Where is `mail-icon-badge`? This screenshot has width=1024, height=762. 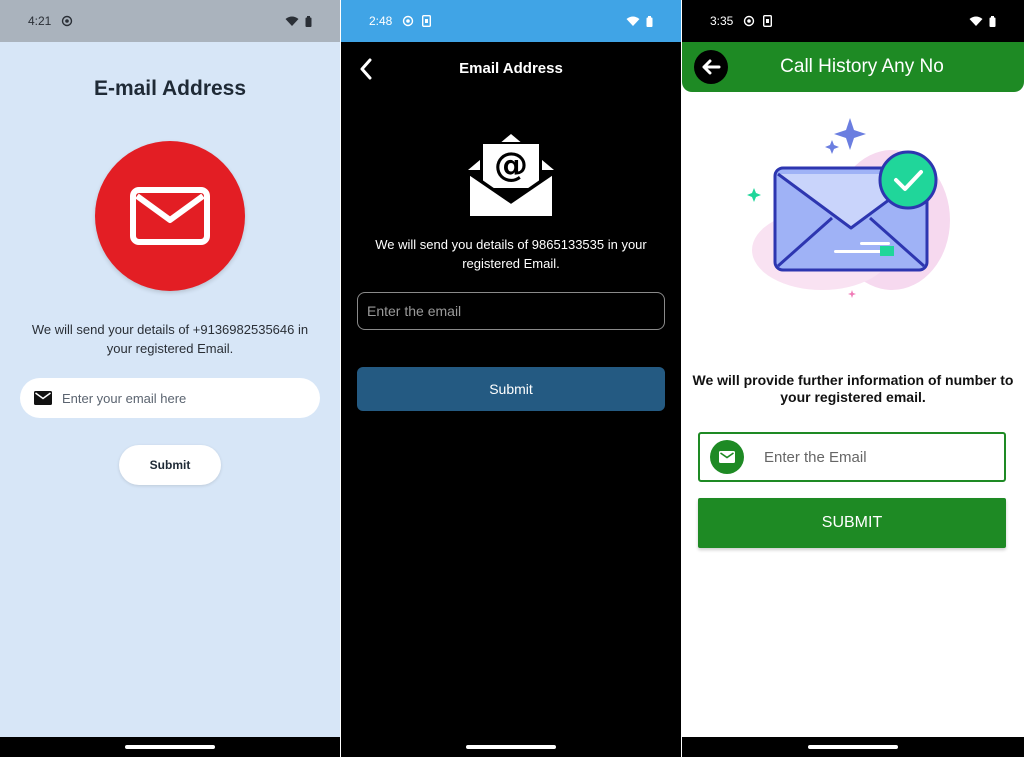 mail-icon-badge is located at coordinates (727, 457).